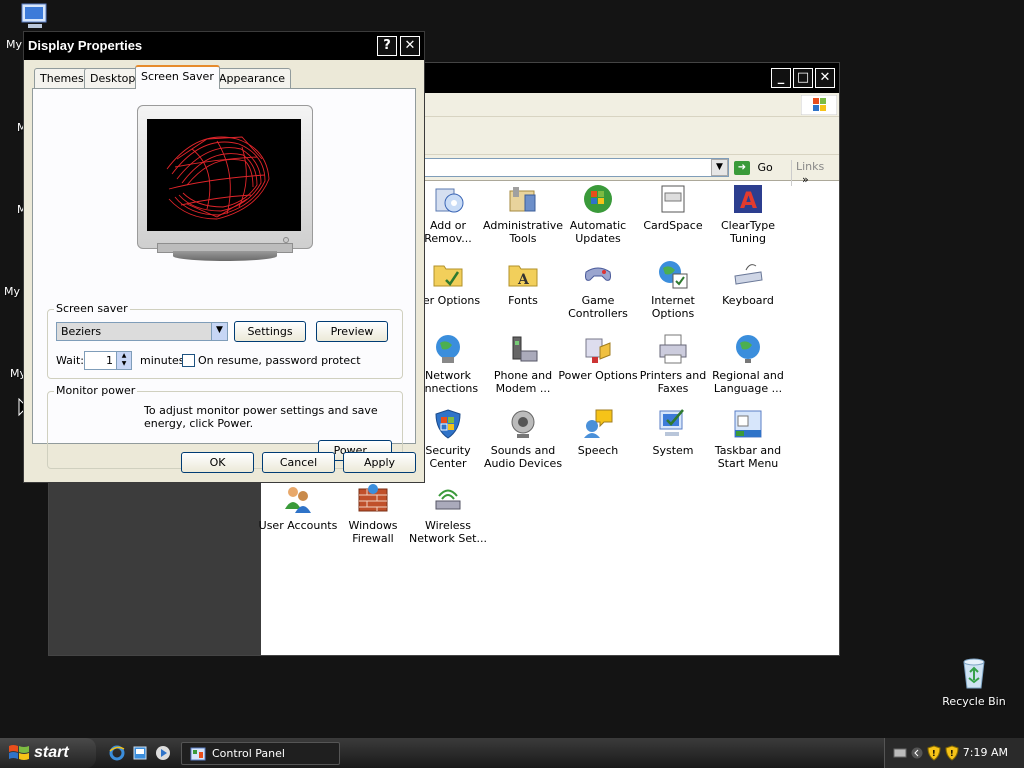 This screenshot has height=768, width=1024. Describe the element at coordinates (373, 514) in the screenshot. I see `cp-item-windows-firewall: Windows Firewall` at that location.